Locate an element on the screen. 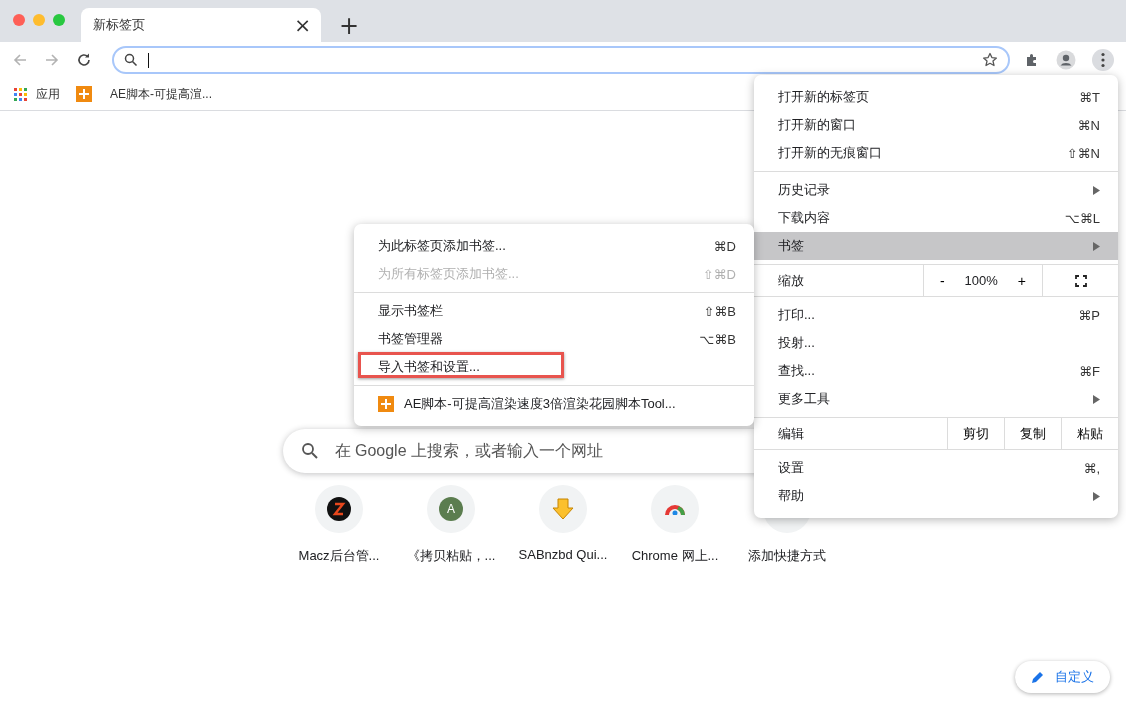  edit-button: 剪切 is located at coordinates (975, 433).